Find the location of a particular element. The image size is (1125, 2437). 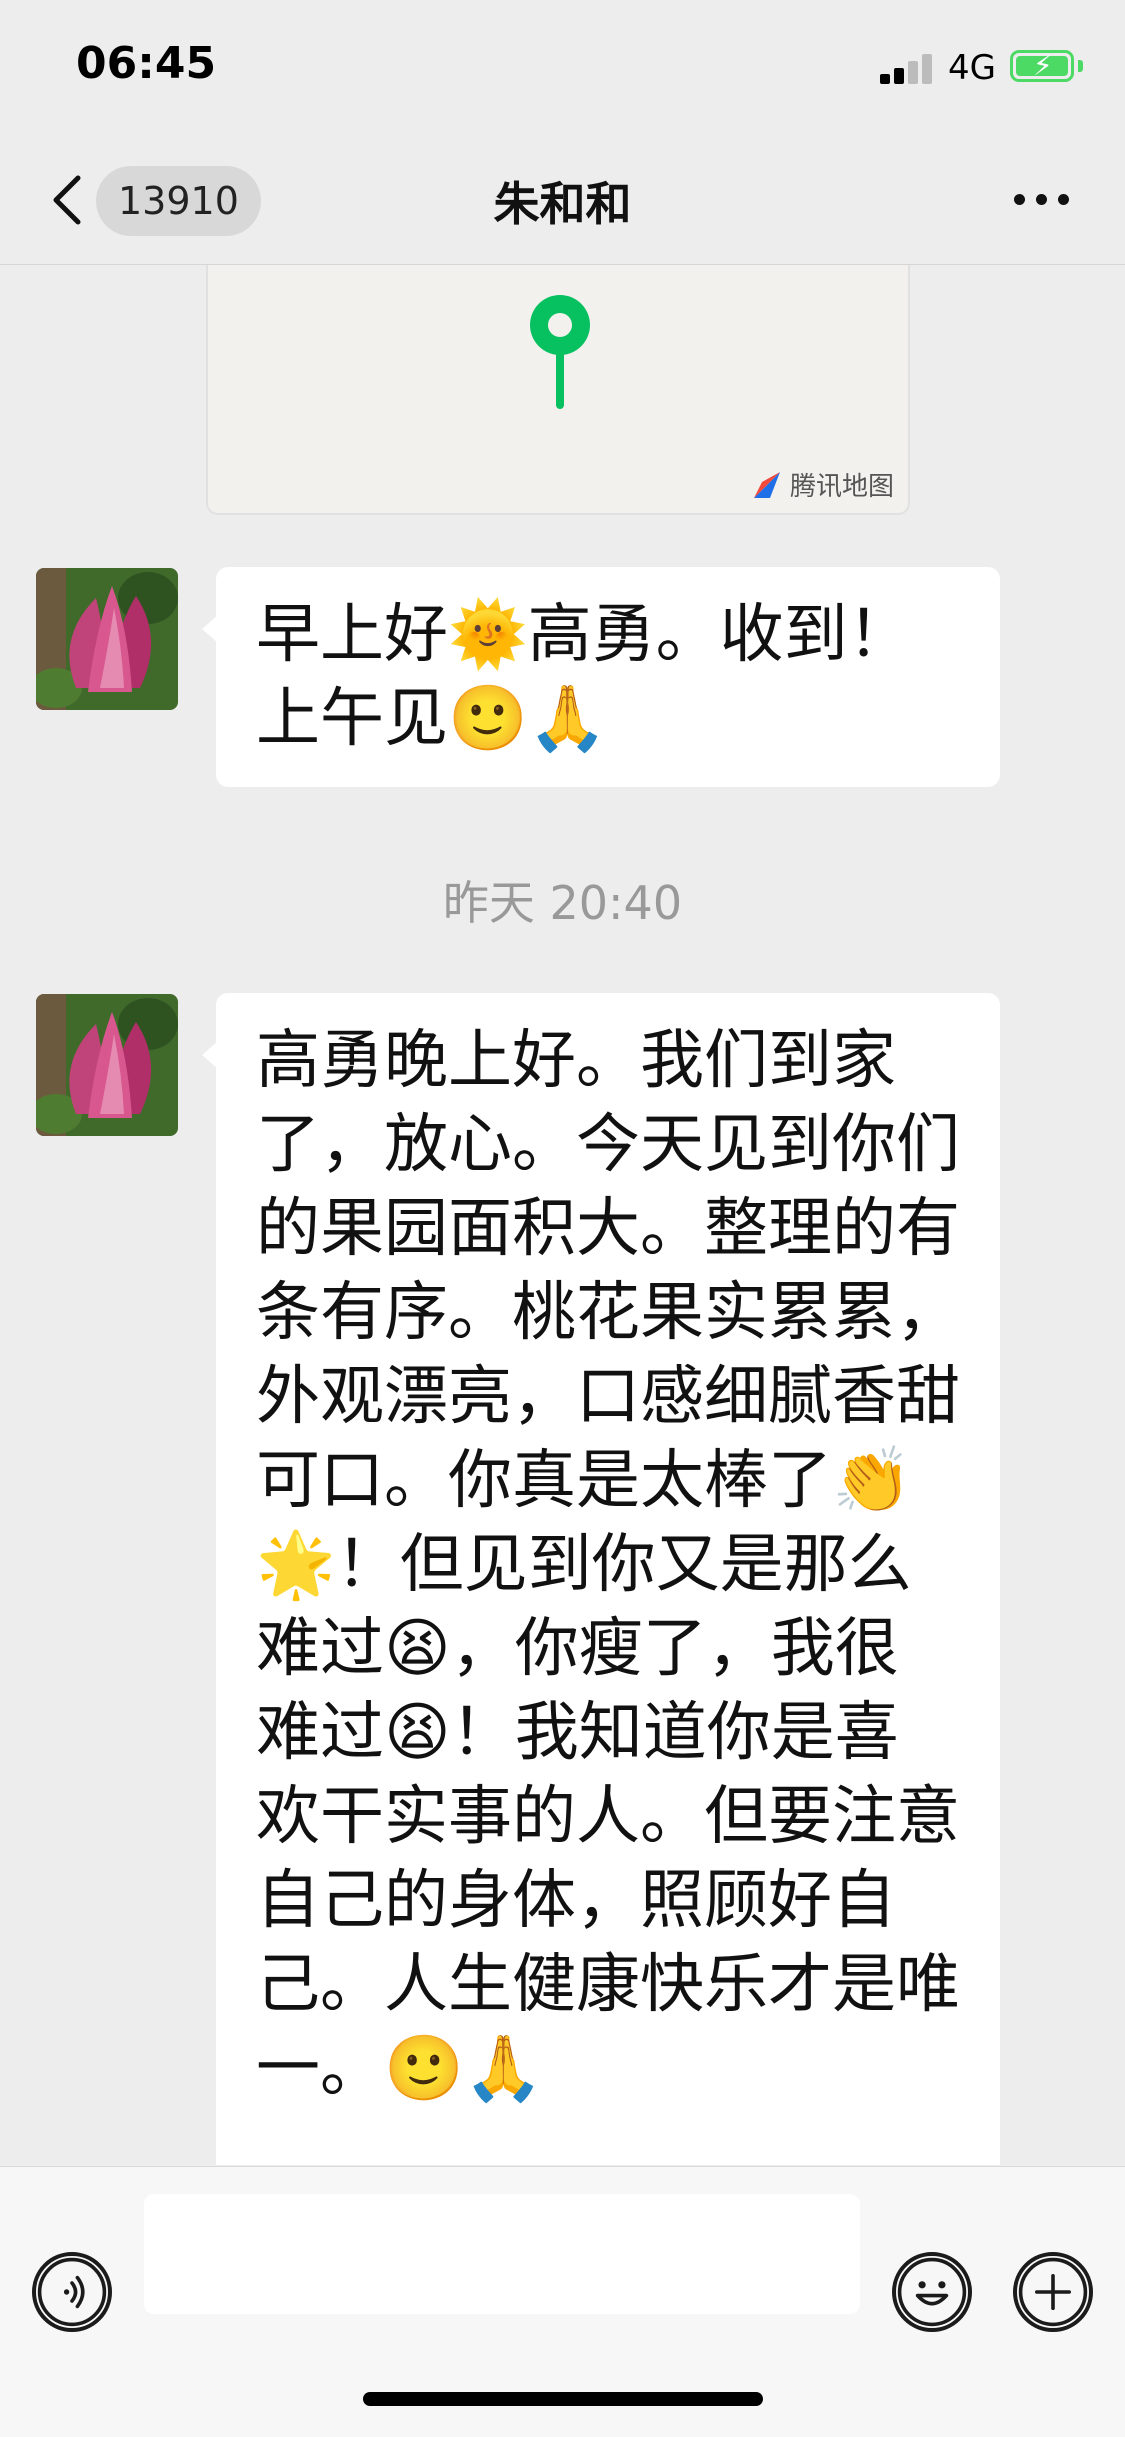

map-brand-label: 腾讯地图 is located at coordinates (841, 487).